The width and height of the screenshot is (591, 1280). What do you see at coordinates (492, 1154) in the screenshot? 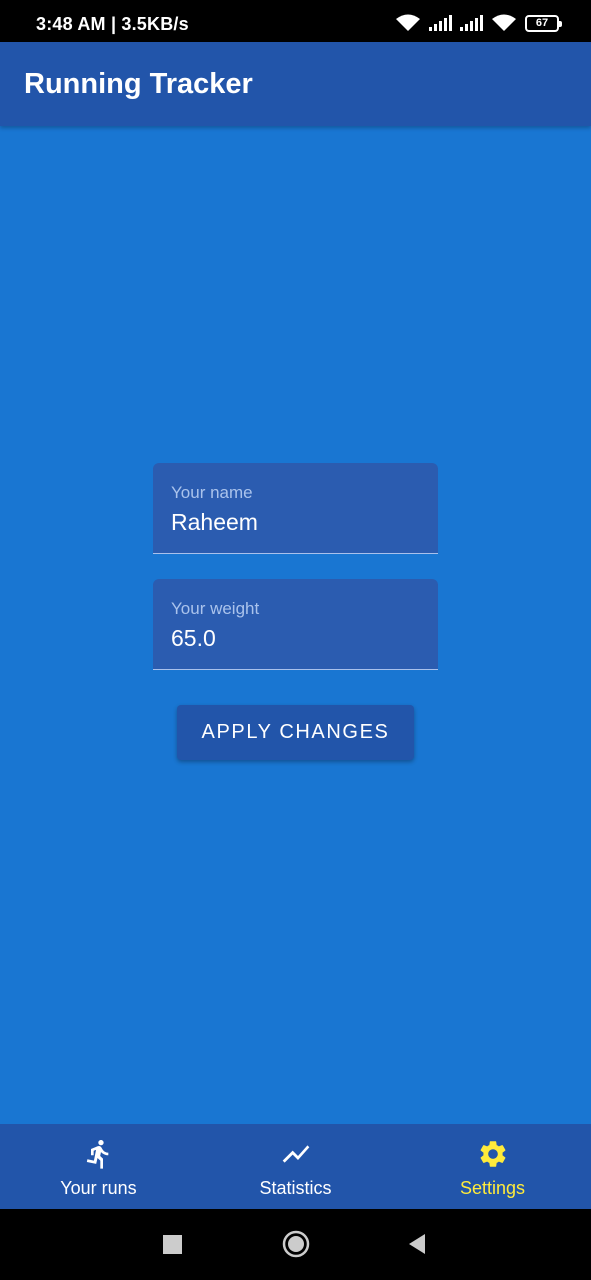
I see `gear-icon` at bounding box center [492, 1154].